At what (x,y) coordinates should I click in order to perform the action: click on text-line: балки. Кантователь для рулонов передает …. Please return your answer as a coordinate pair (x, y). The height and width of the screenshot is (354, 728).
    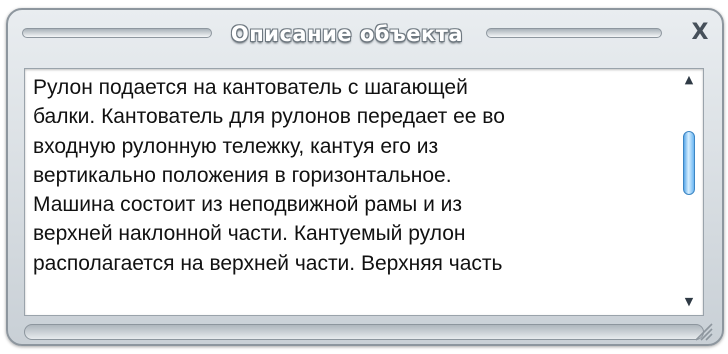
    Looking at the image, I should click on (269, 117).